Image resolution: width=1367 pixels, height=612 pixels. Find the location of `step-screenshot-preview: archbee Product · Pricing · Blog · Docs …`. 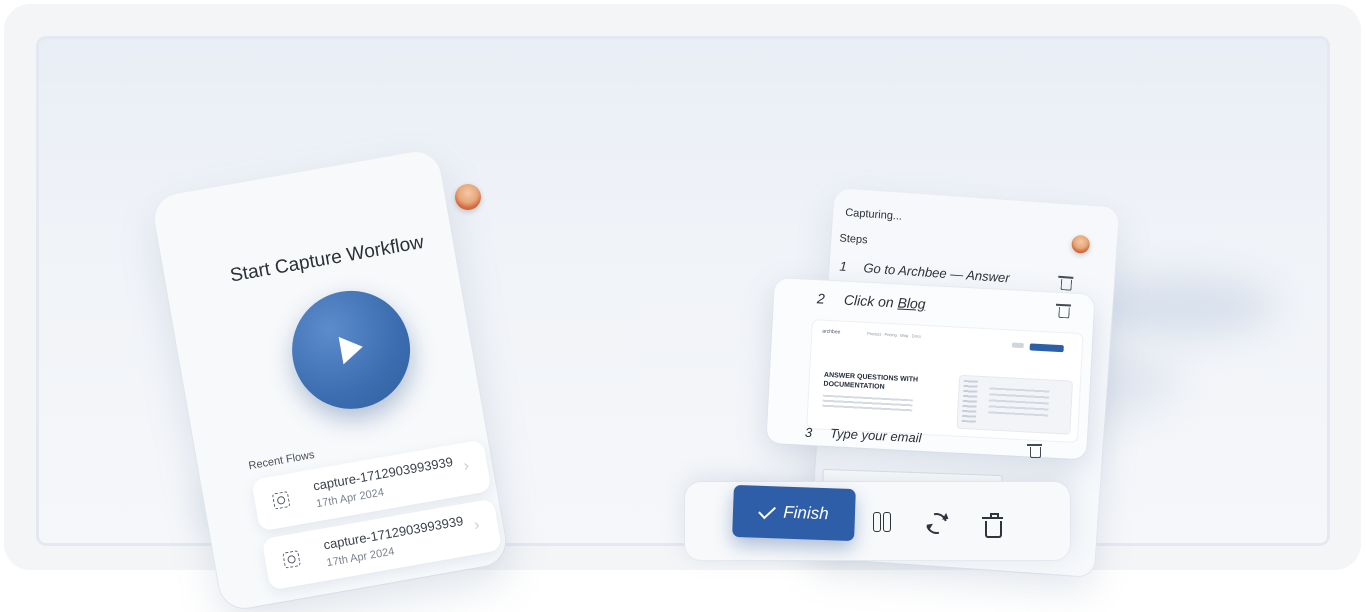

step-screenshot-preview: archbee Product · Pricing · Blog · Docs … is located at coordinates (945, 381).